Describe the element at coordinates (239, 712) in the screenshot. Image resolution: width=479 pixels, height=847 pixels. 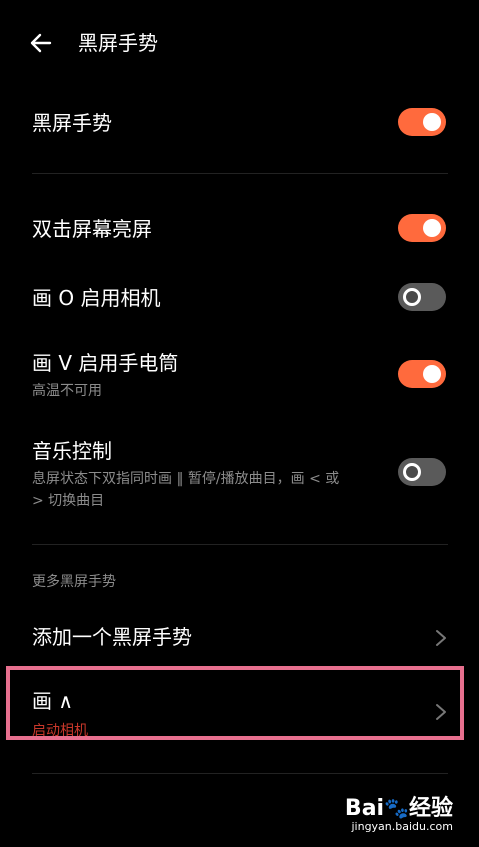
I see `custom-gesture-row: 画 ∧ 启动相机` at that location.